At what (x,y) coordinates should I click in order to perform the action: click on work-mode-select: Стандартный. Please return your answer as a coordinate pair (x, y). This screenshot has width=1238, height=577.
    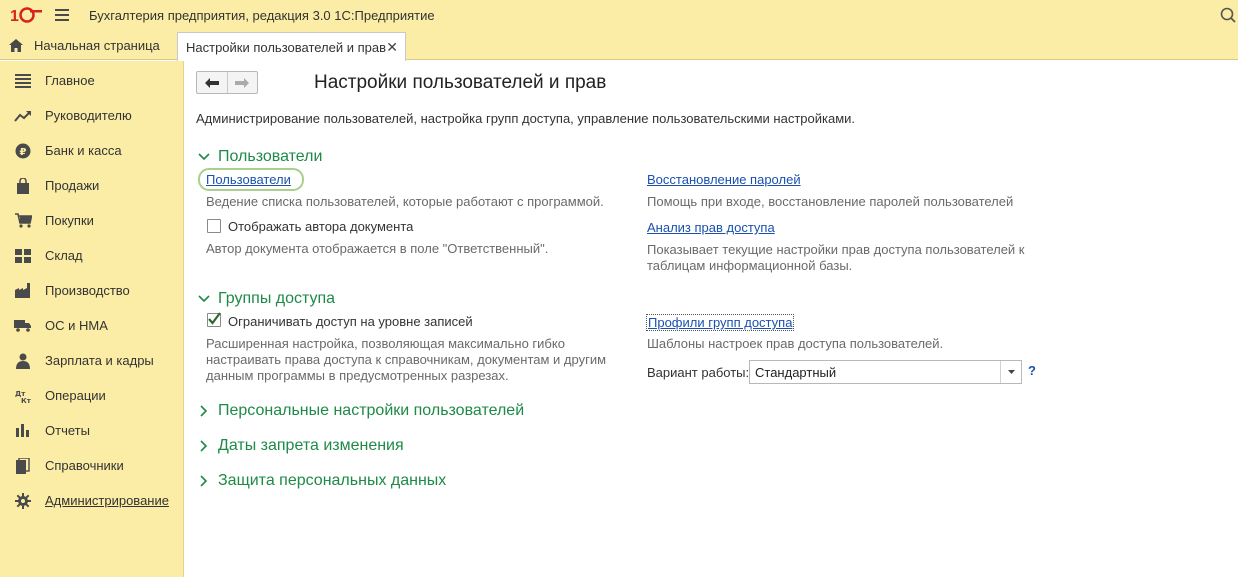
    Looking at the image, I should click on (885, 372).